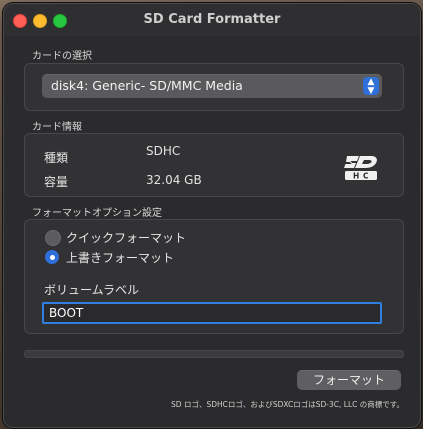 This screenshot has height=429, width=423. What do you see at coordinates (356, 176) in the screenshot?
I see `svg-text: H` at bounding box center [356, 176].